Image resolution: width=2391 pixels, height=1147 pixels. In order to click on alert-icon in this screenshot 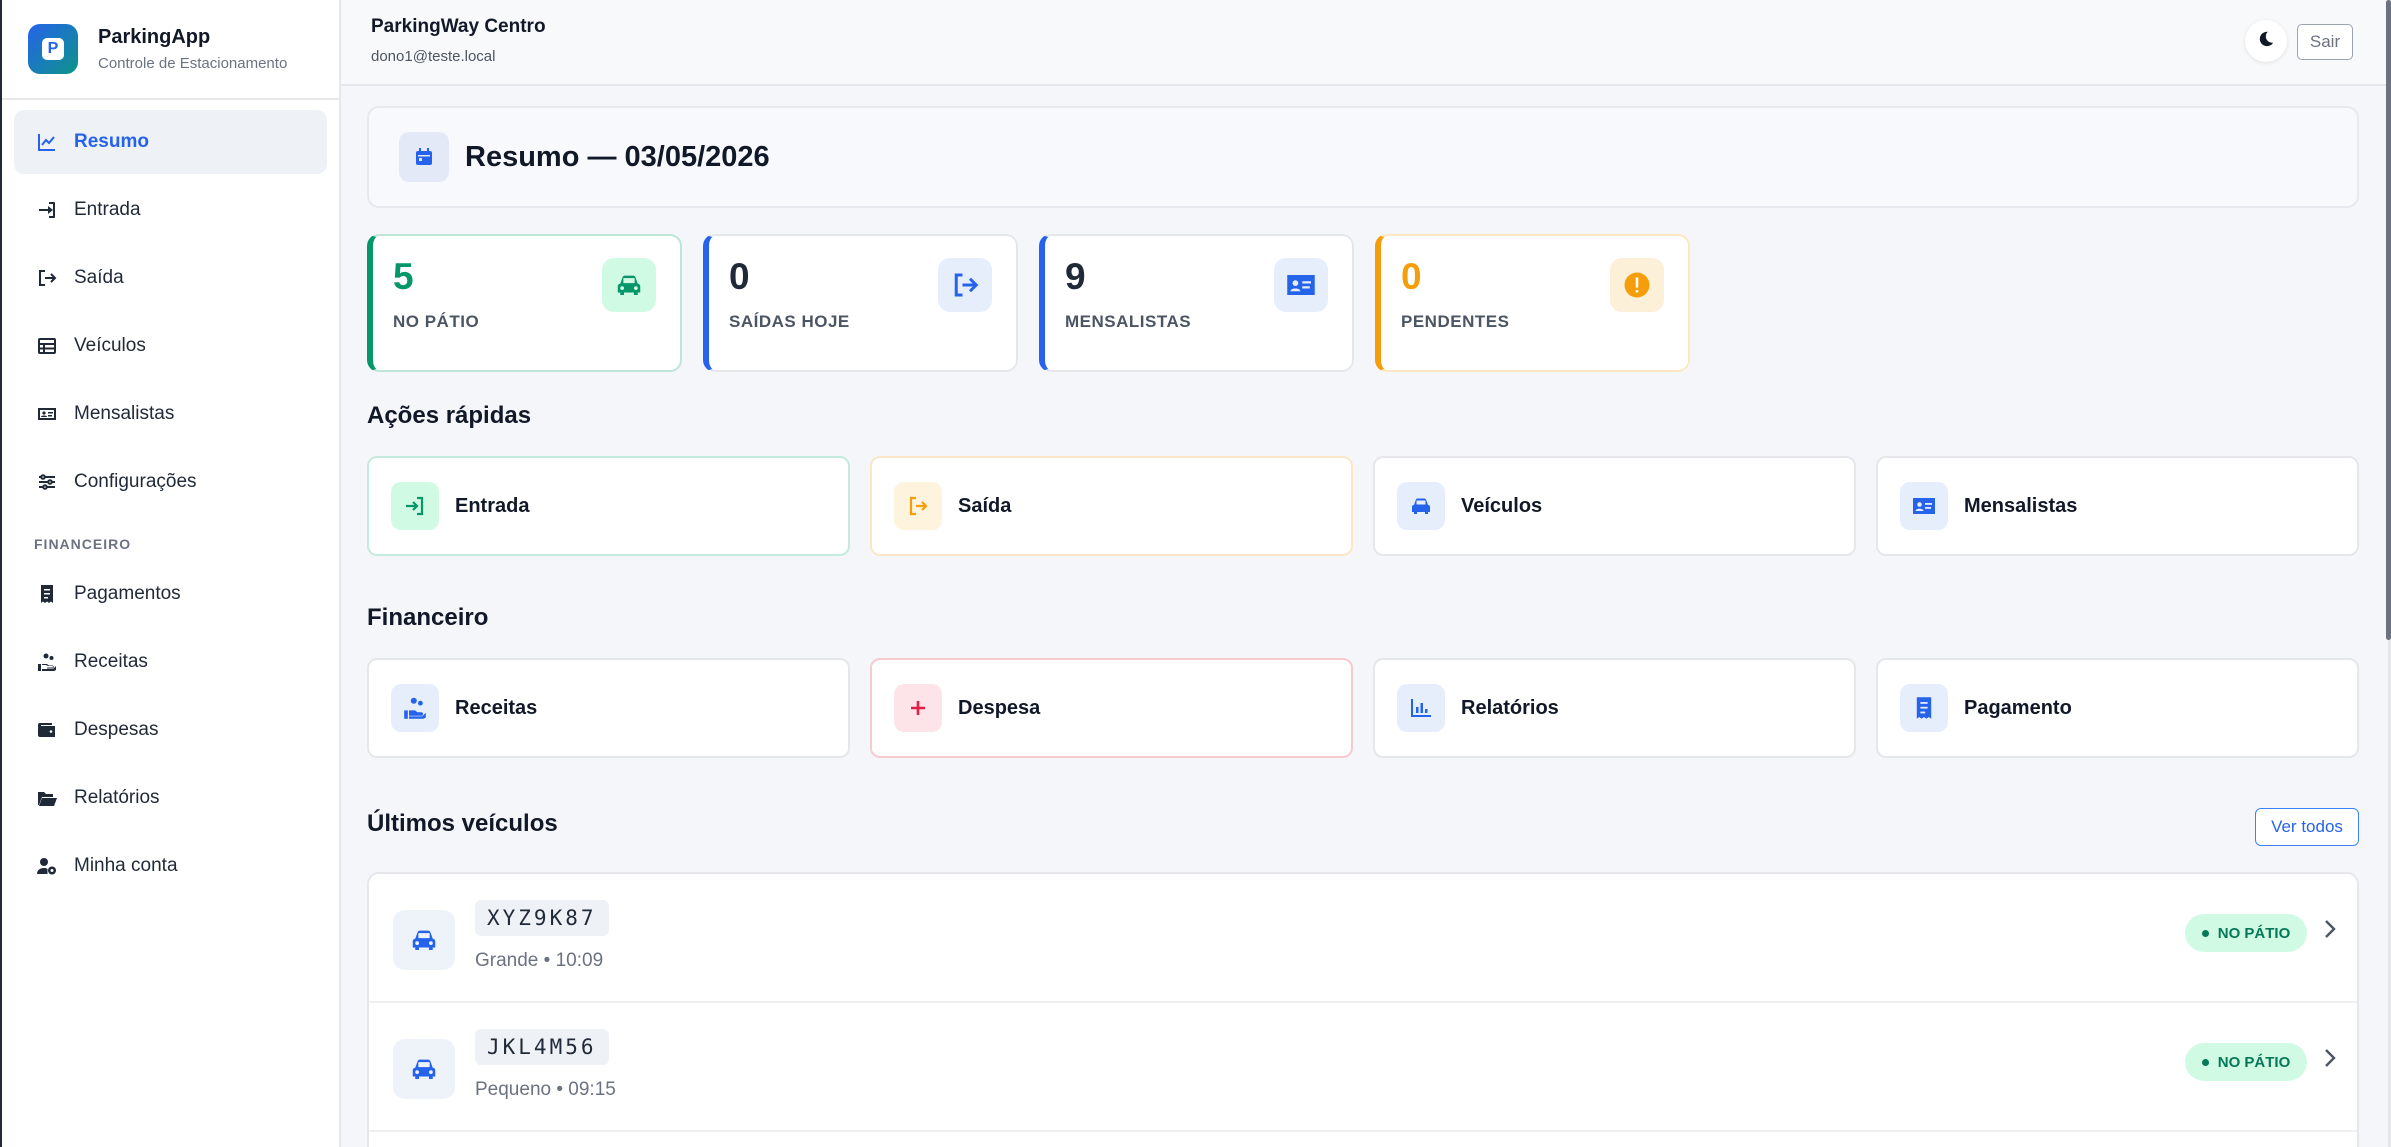, I will do `click(1637, 285)`.